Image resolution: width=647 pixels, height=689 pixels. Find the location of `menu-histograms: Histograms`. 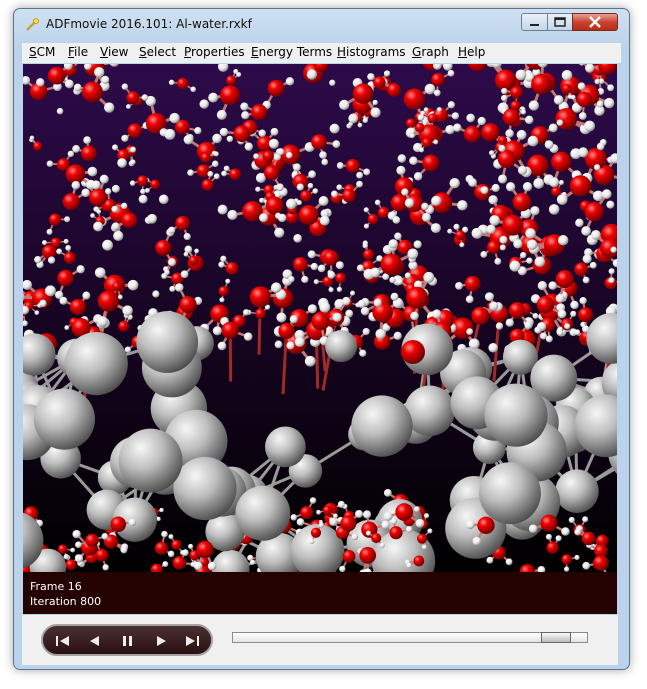

menu-histograms: Histograms is located at coordinates (371, 52).